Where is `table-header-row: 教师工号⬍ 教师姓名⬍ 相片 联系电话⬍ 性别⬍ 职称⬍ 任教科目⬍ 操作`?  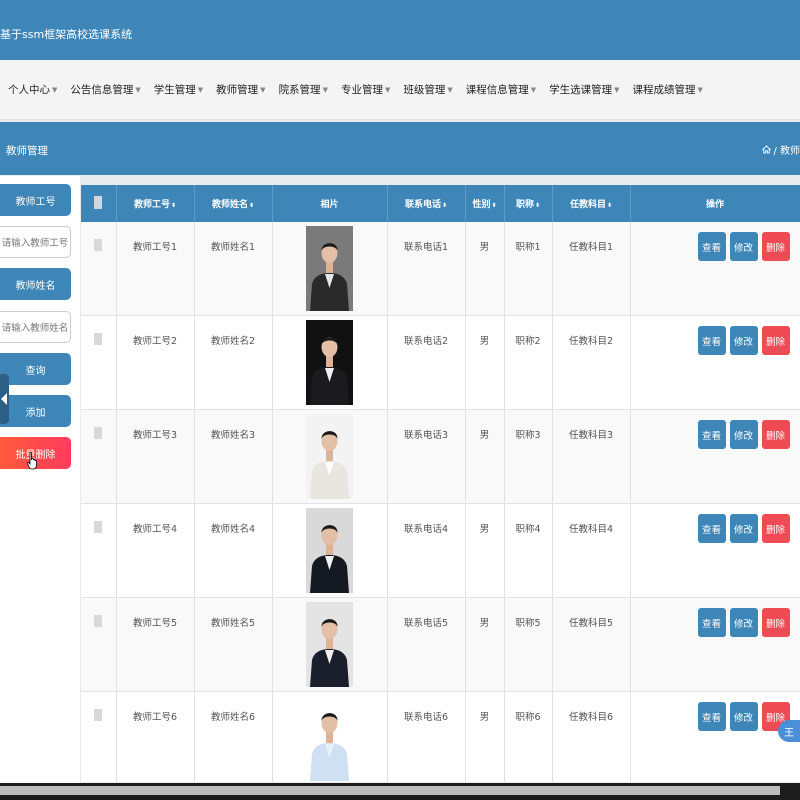 table-header-row: 教师工号⬍ 教师姓名⬍ 相片 联系电话⬍ 性别⬍ 职称⬍ 任教科目⬍ 操作 is located at coordinates (440, 203).